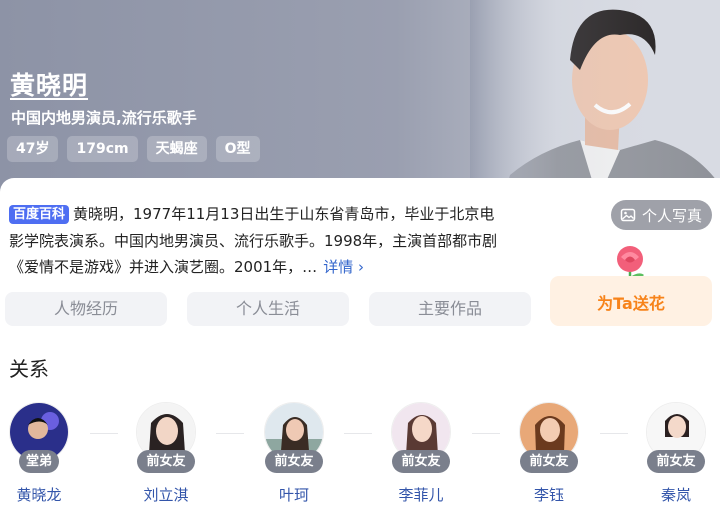 This screenshot has height=518, width=720. Describe the element at coordinates (102, 149) in the screenshot. I see `height-tag: 179cm` at that location.